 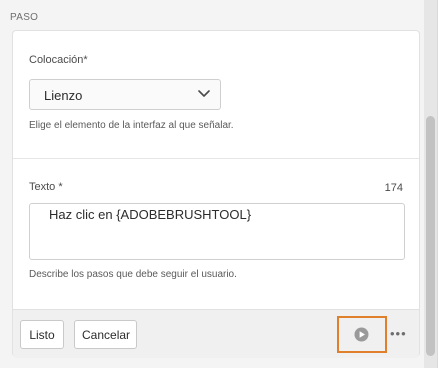 I want to click on play-circle-icon, so click(x=361, y=334).